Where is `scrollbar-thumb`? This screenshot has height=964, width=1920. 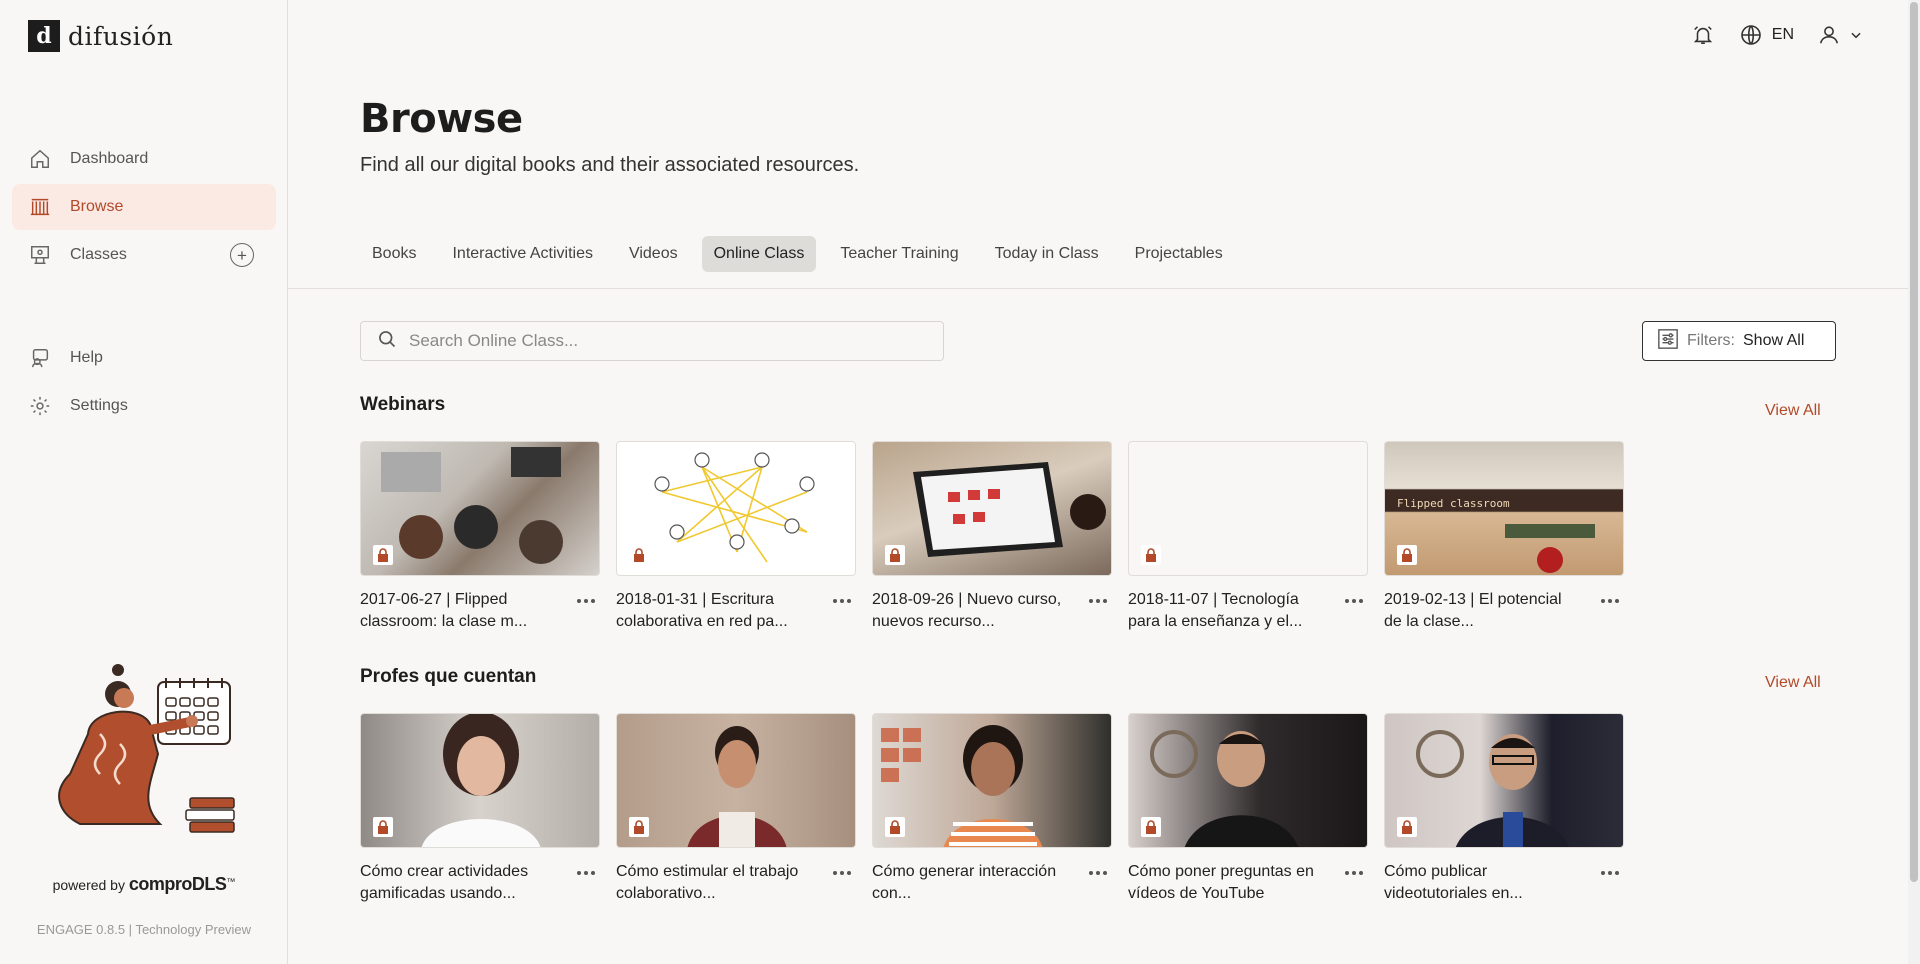 scrollbar-thumb is located at coordinates (1914, 442).